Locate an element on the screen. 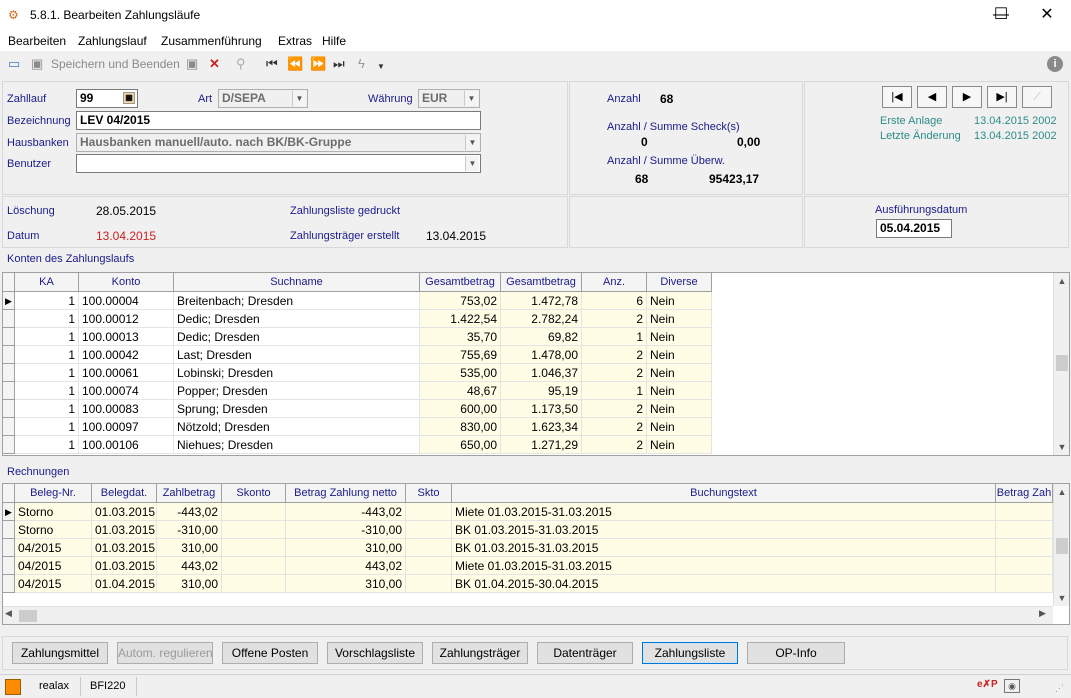 The width and height of the screenshot is (1071, 698). row-indicator: ▶ is located at coordinates (9, 301).